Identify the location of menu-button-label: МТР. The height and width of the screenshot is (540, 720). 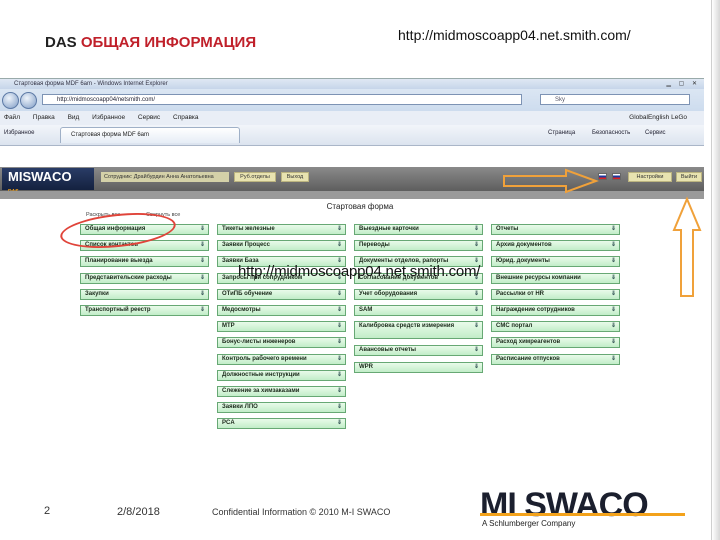
(228, 326).